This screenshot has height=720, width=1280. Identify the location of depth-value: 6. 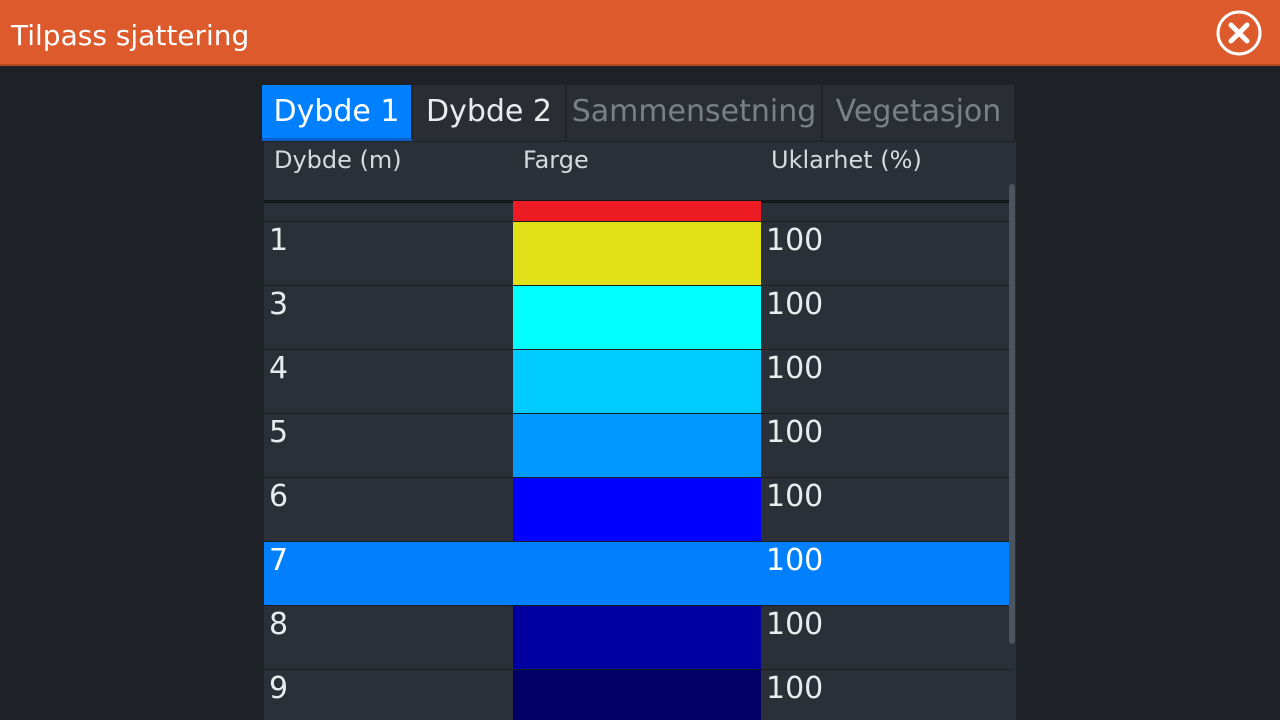
(279, 496).